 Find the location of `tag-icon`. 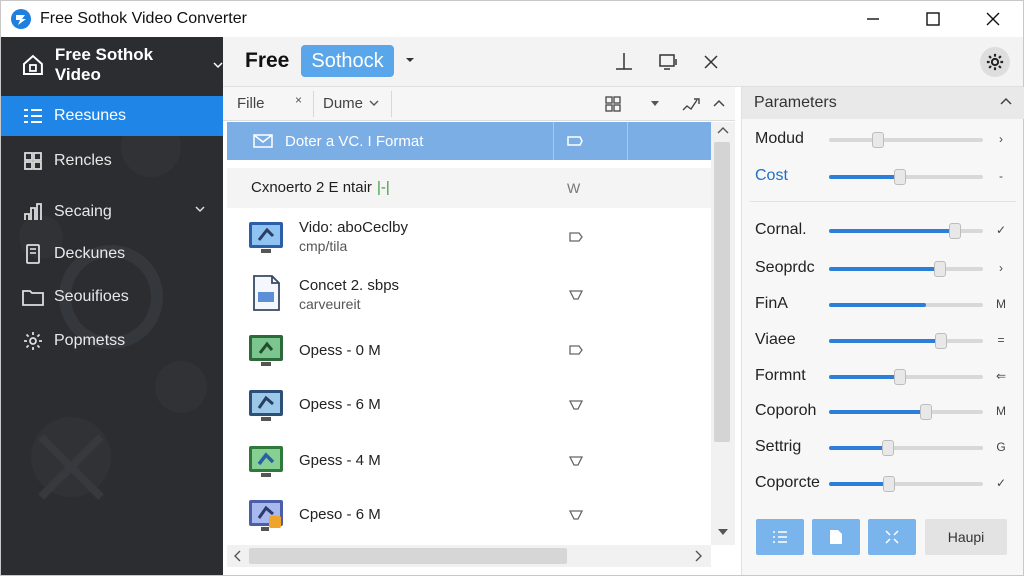

tag-icon is located at coordinates (576, 295).